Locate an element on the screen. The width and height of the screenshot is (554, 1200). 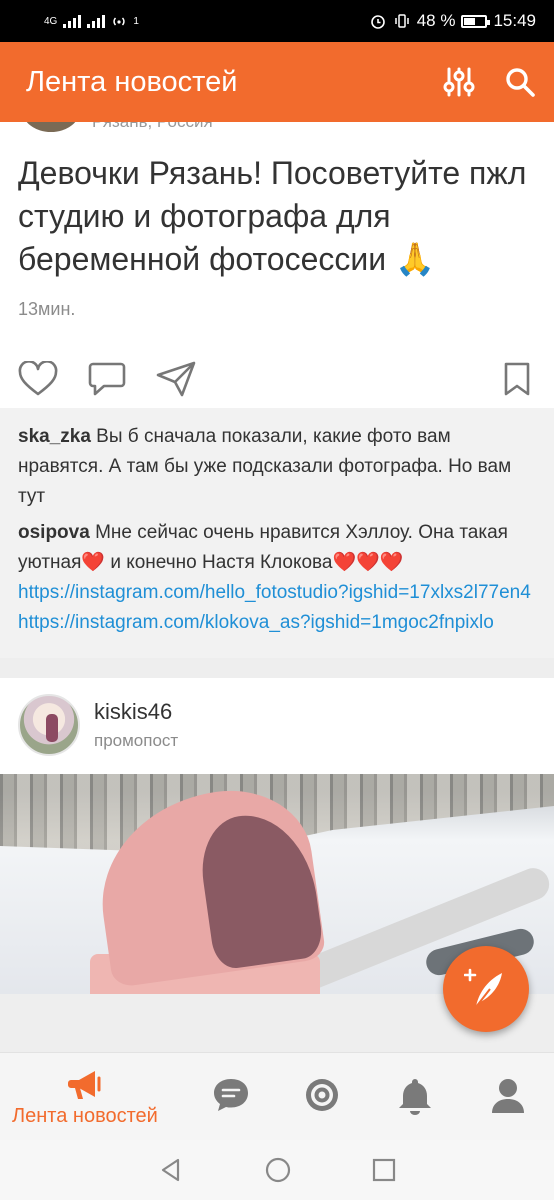
card-divider is located at coordinates (277, 668).